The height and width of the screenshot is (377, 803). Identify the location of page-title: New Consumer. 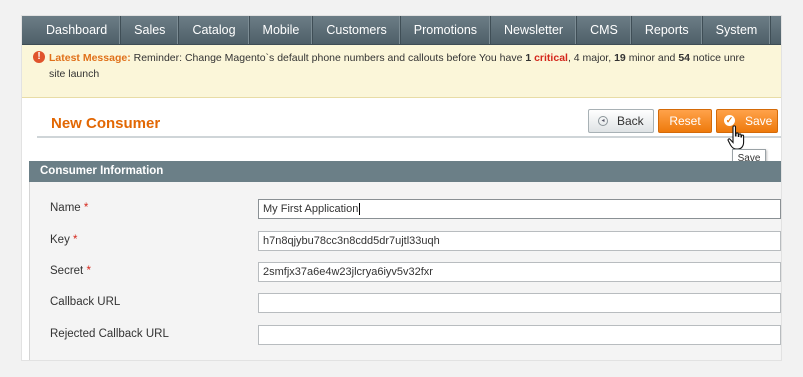
(106, 123).